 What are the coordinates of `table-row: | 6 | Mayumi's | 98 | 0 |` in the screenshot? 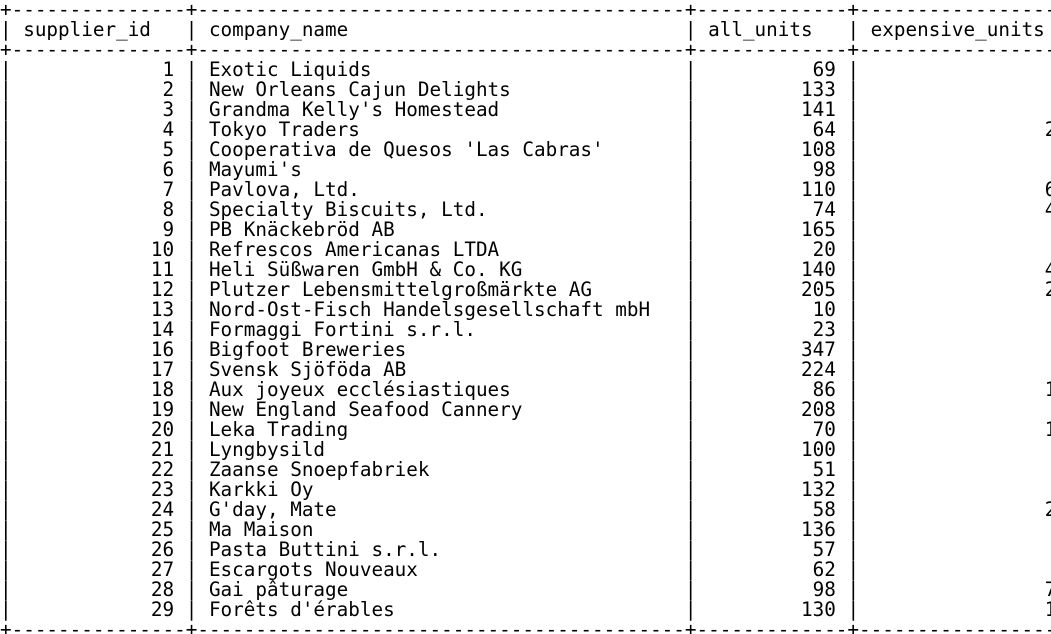 It's located at (525, 170).